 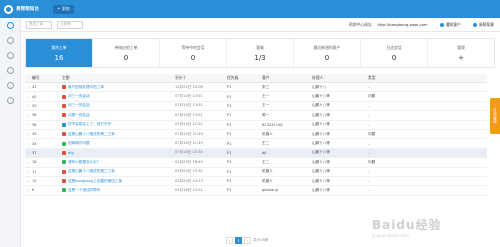 I want to click on row-title-link: 这是山鹏十八推送的第二工单, so click(x=91, y=134).